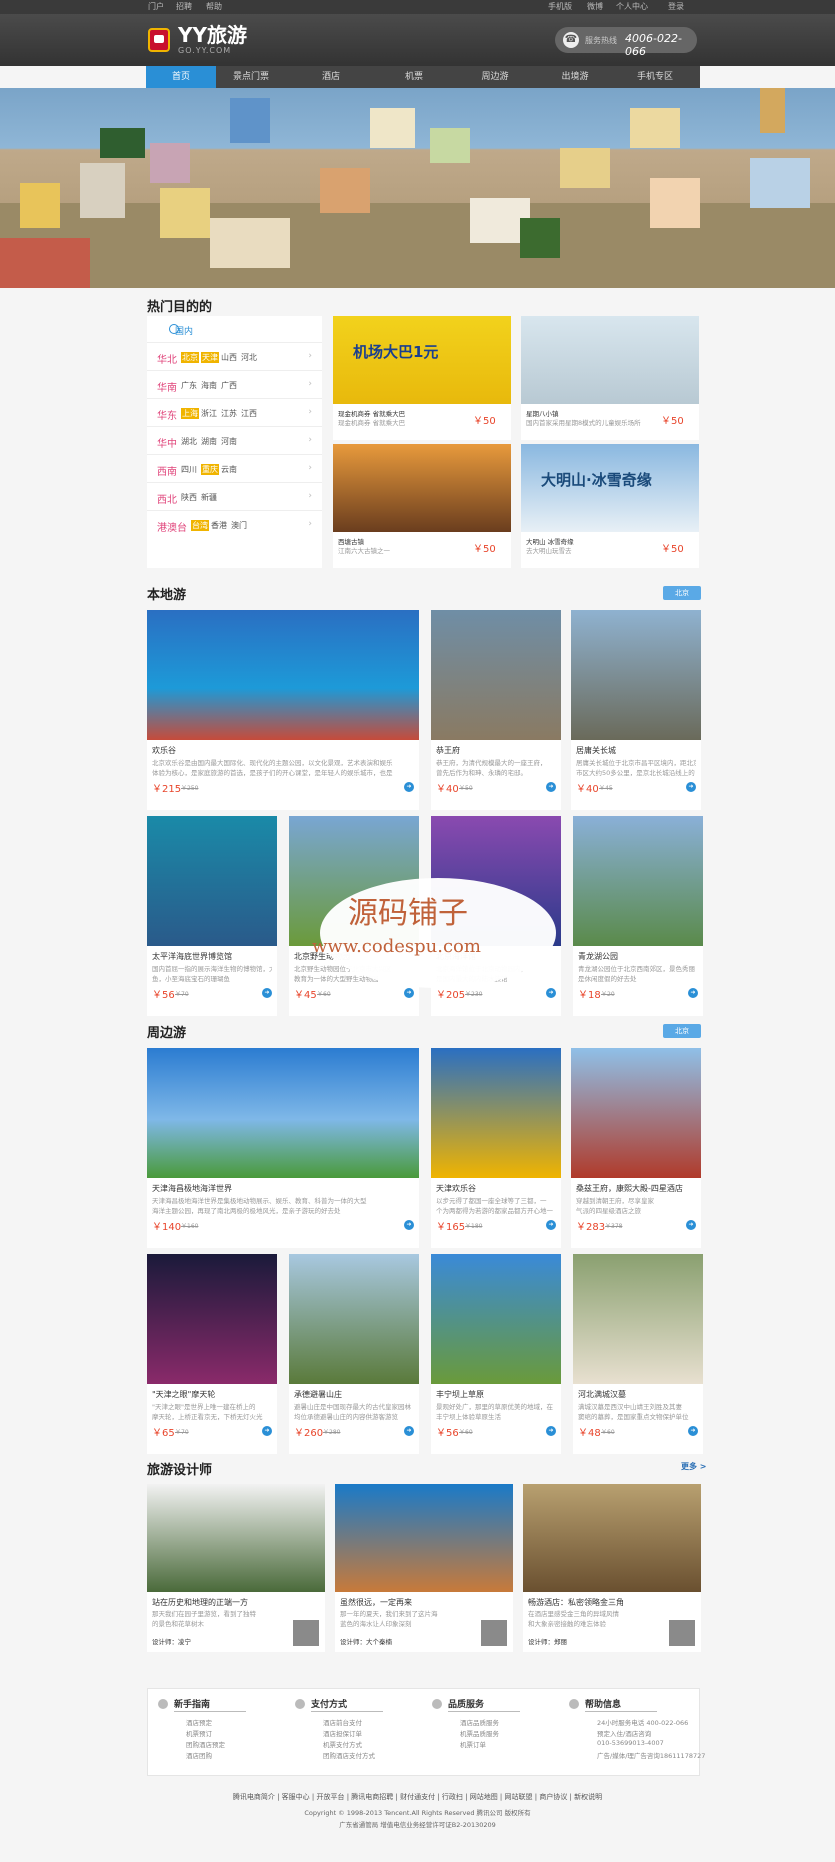  I want to click on region-city-link: 广东, so click(189, 385).